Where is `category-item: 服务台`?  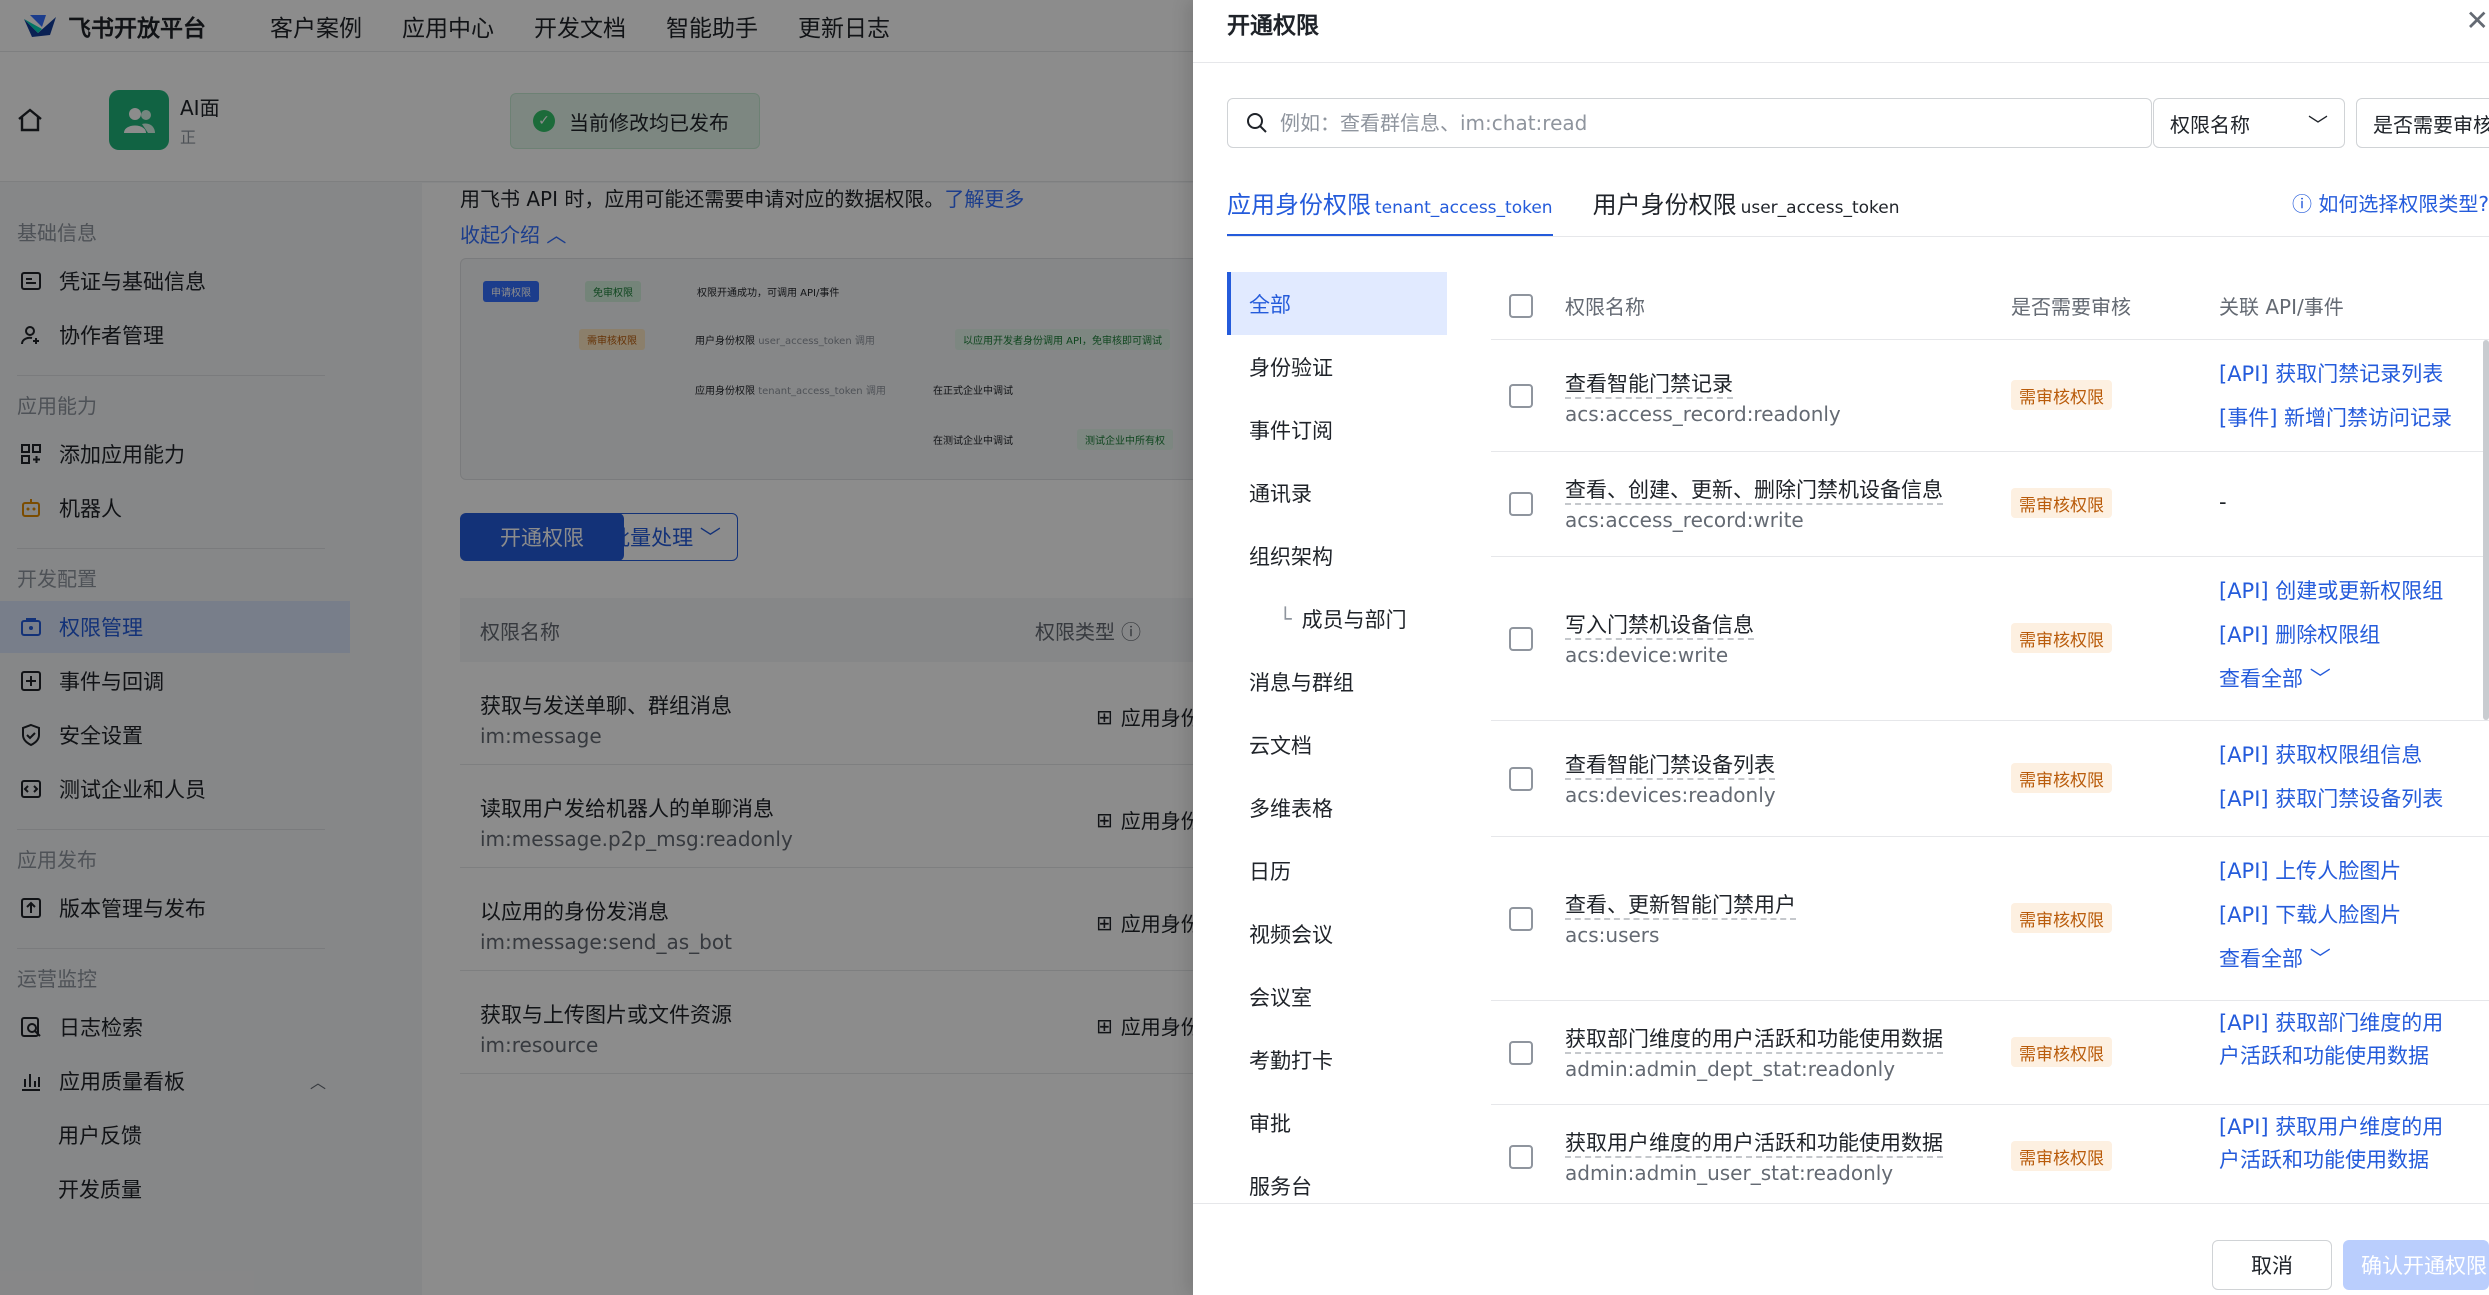 category-item: 服务台 is located at coordinates (1337, 1177).